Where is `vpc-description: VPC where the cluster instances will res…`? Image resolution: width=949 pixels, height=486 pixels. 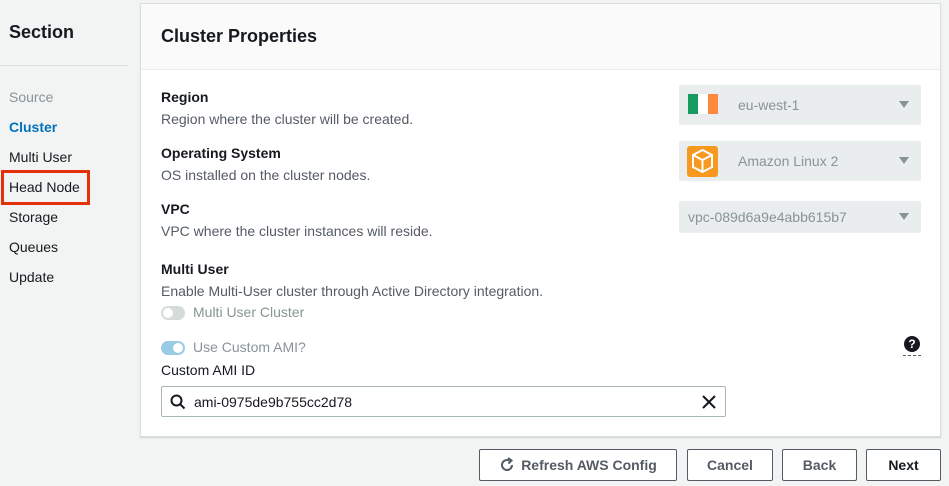
vpc-description: VPC where the cluster instances will res… is located at coordinates (297, 231).